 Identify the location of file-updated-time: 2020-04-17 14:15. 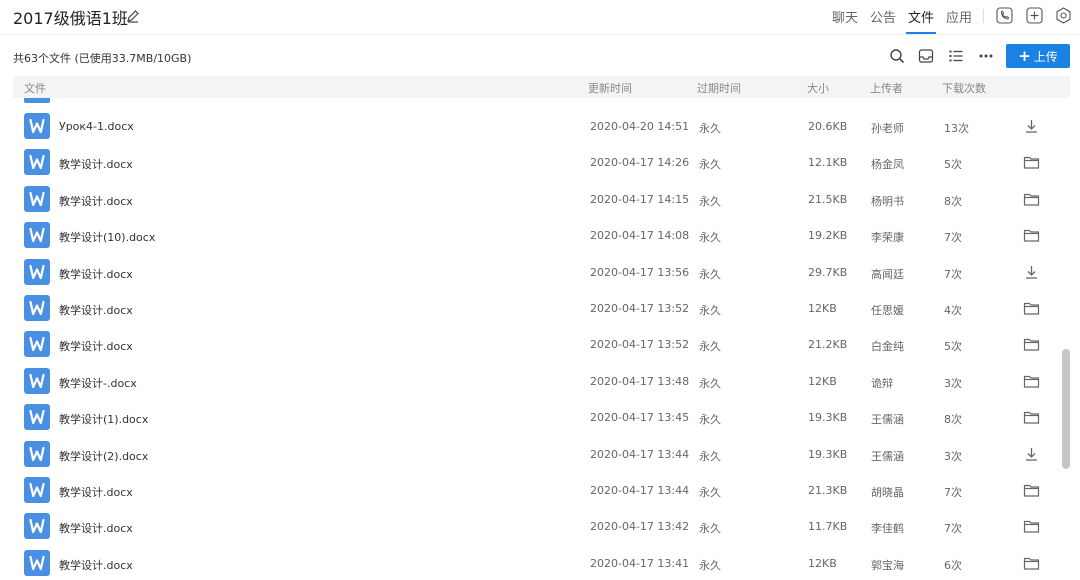
(640, 199).